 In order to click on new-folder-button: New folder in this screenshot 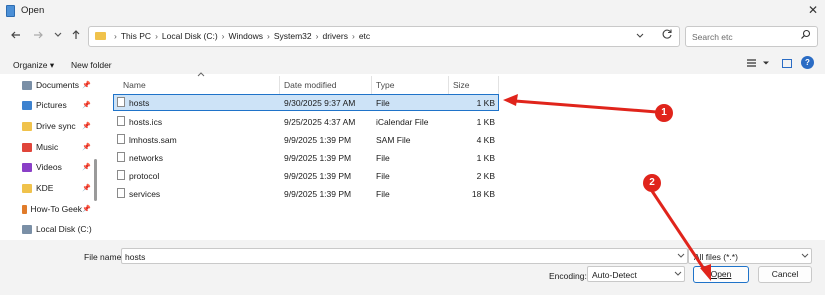, I will do `click(91, 65)`.